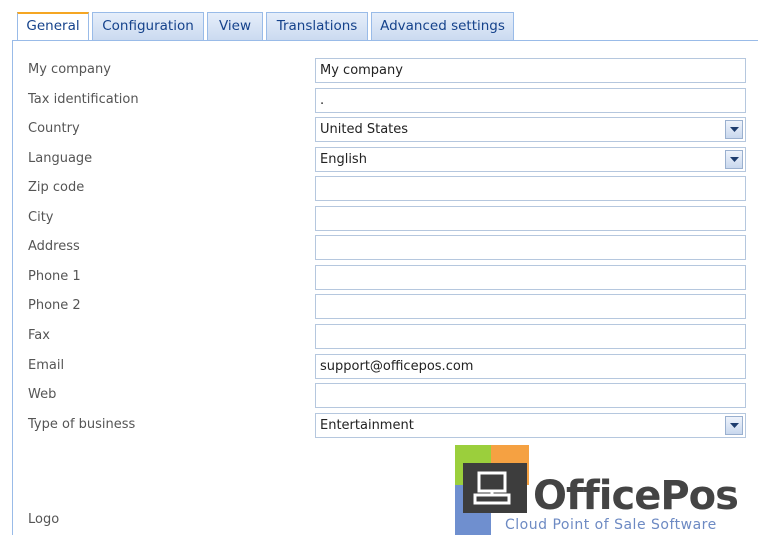 This screenshot has width=758, height=535. Describe the element at coordinates (530, 306) in the screenshot. I see `phone-2-field` at that location.